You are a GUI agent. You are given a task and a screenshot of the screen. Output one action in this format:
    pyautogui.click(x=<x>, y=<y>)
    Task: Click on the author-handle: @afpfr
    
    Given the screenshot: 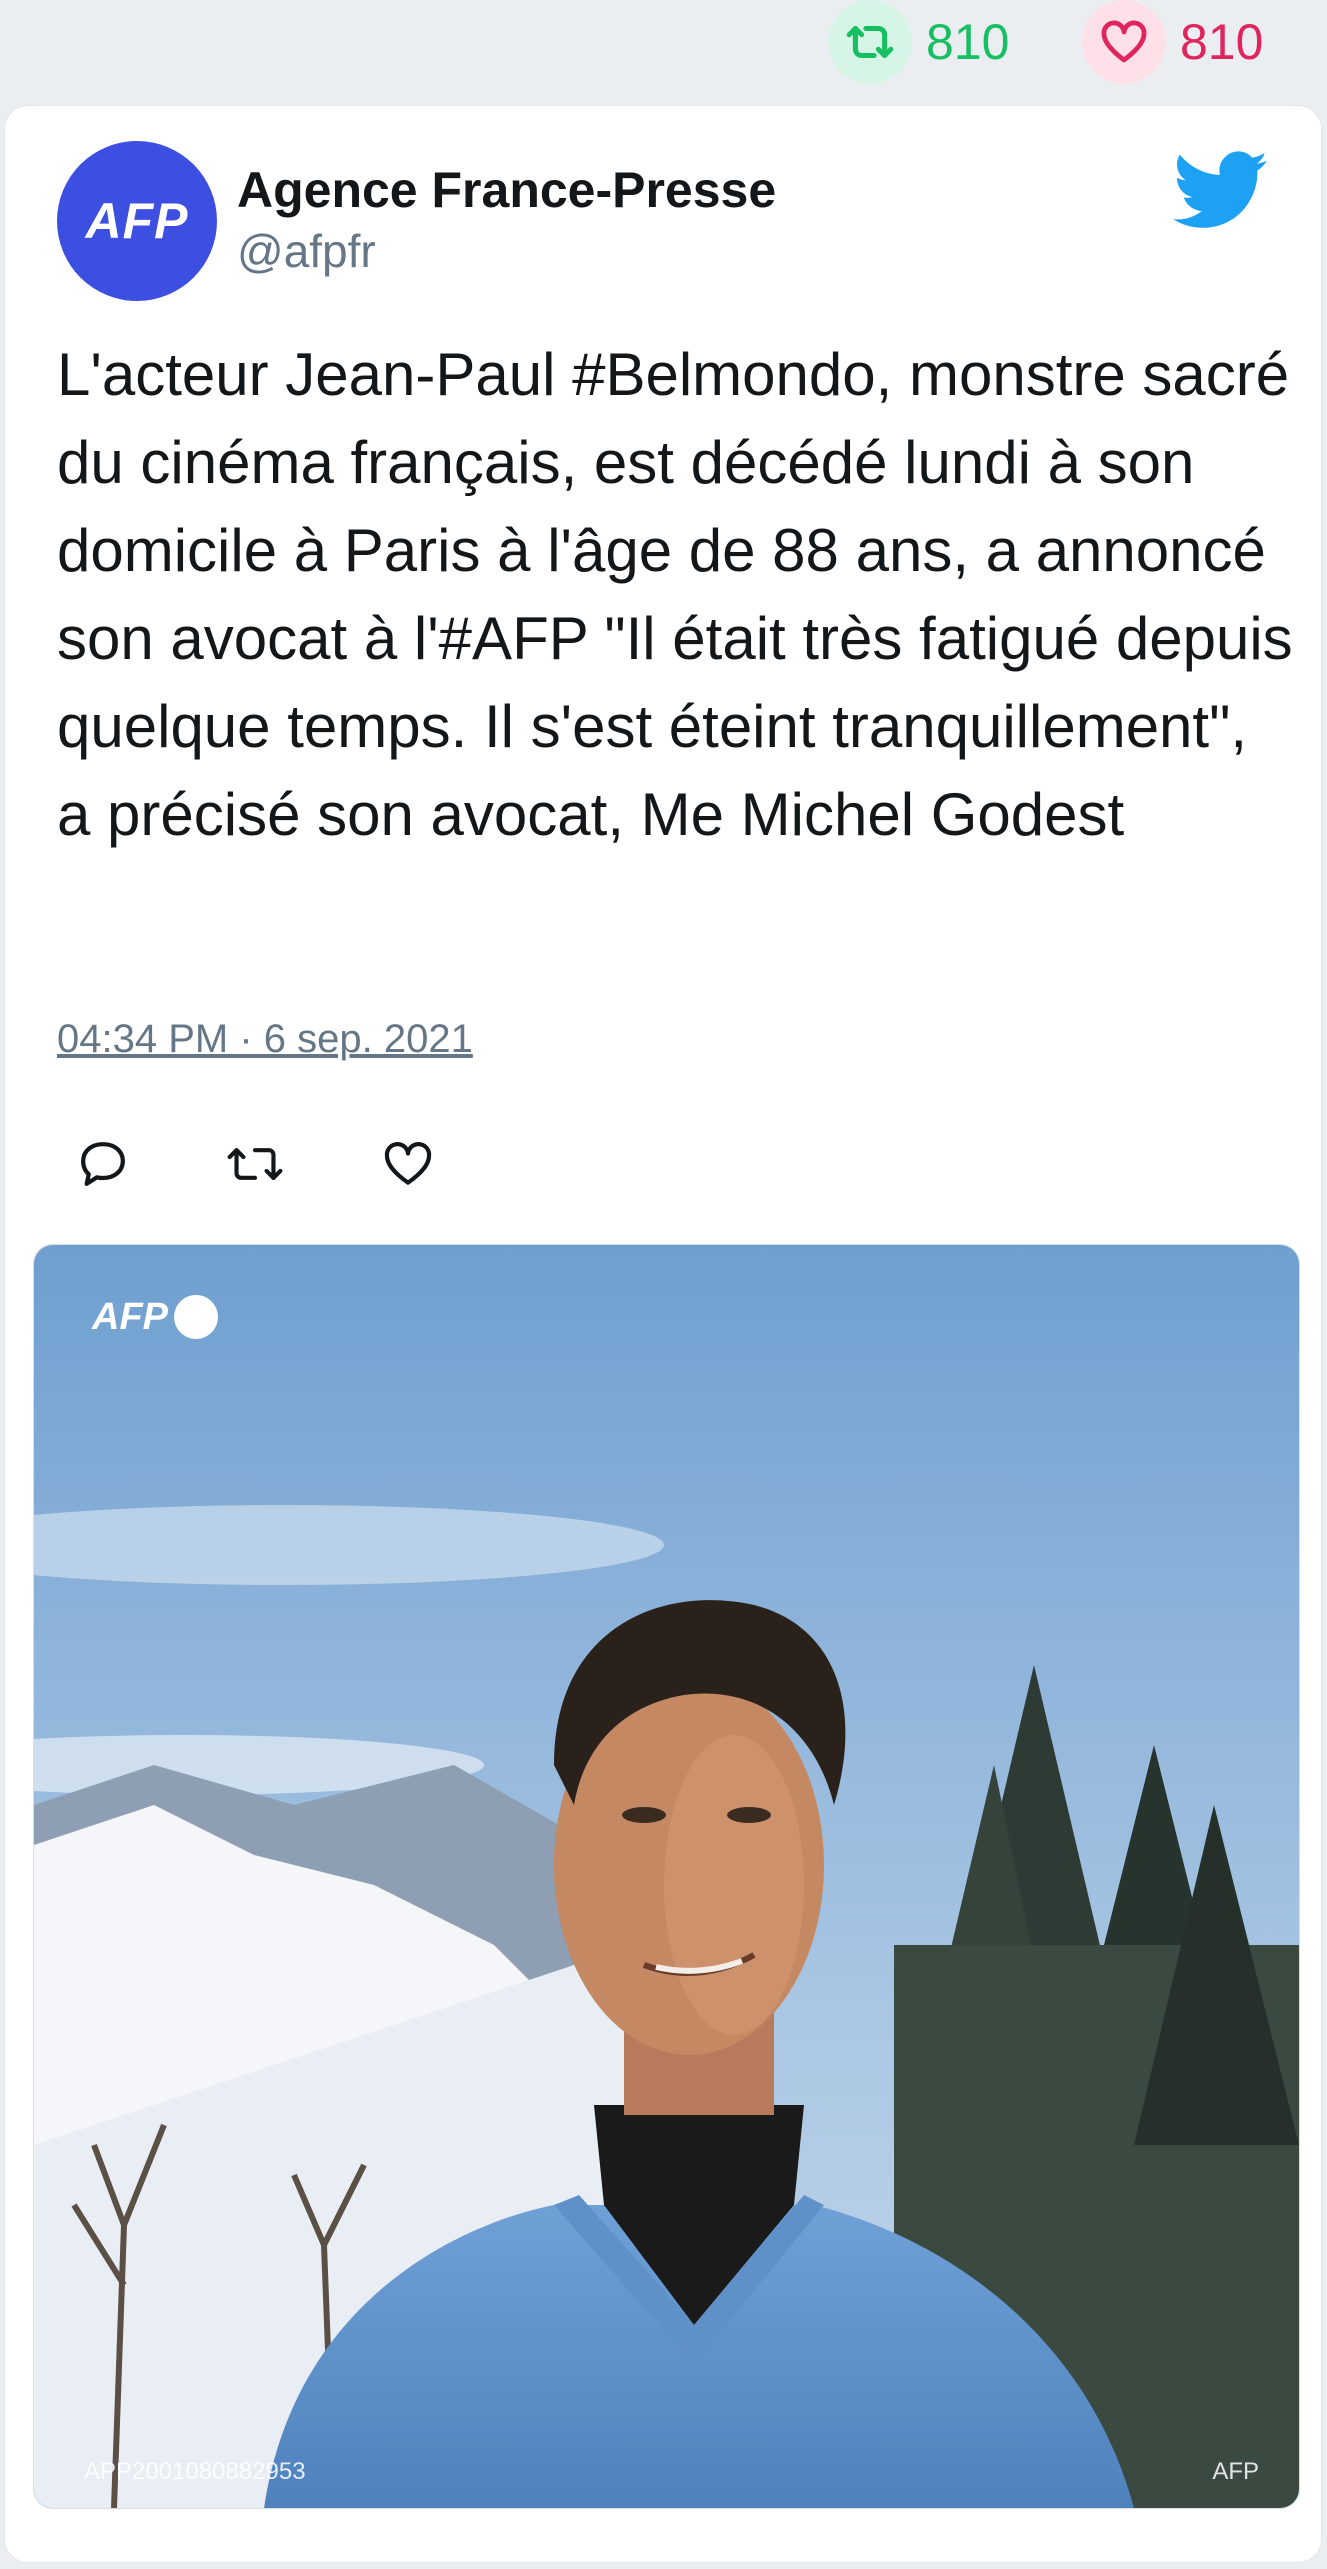 What is the action you would take?
    pyautogui.click(x=306, y=251)
    